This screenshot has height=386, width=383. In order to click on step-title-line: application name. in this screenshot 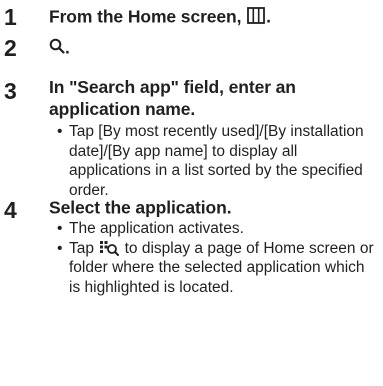, I will do `click(122, 109)`.